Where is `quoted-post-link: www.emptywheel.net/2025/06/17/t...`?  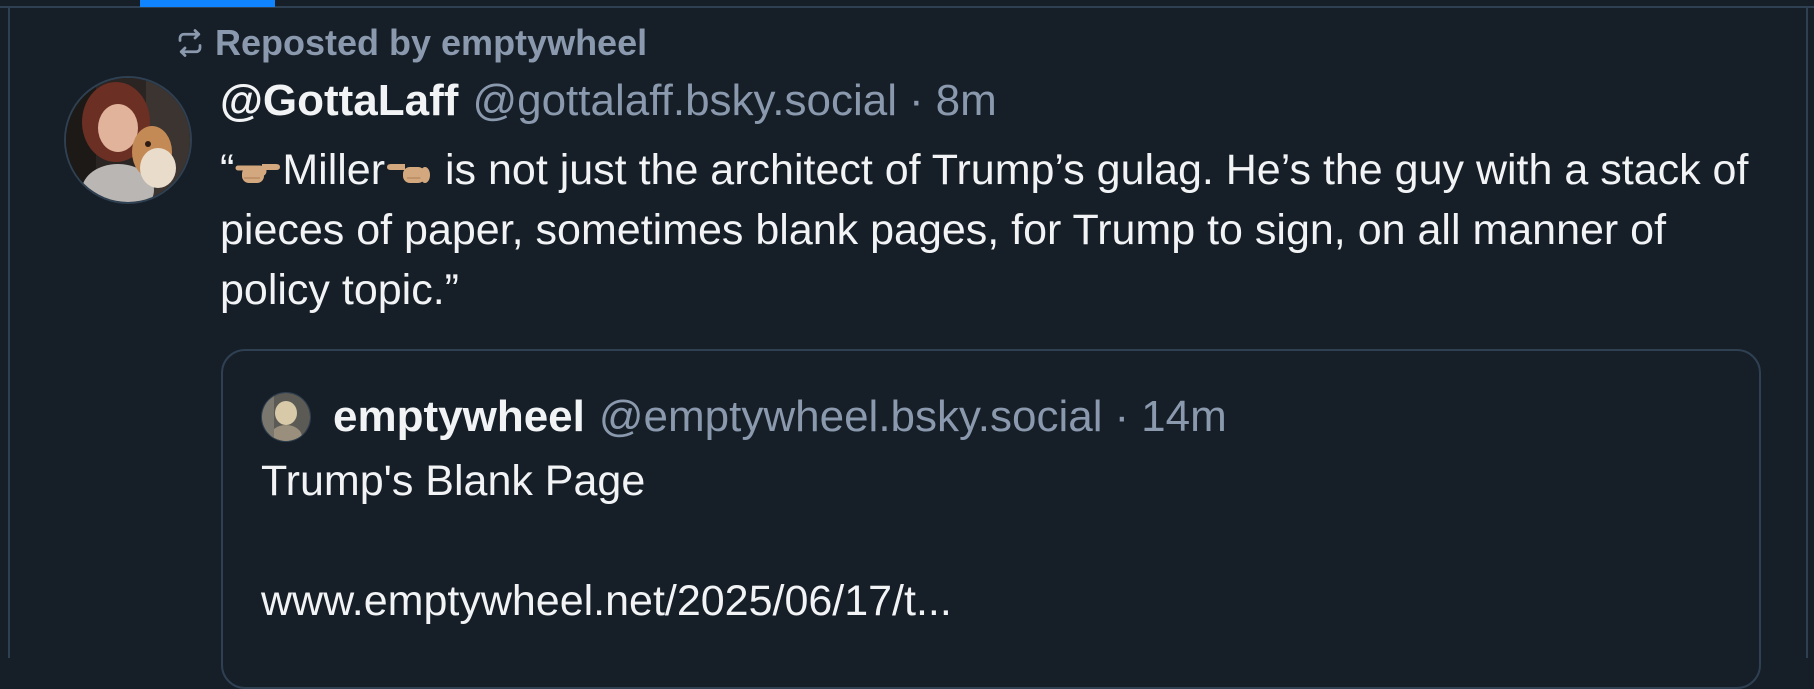 quoted-post-link: www.emptywheel.net/2025/06/17/t... is located at coordinates (991, 601).